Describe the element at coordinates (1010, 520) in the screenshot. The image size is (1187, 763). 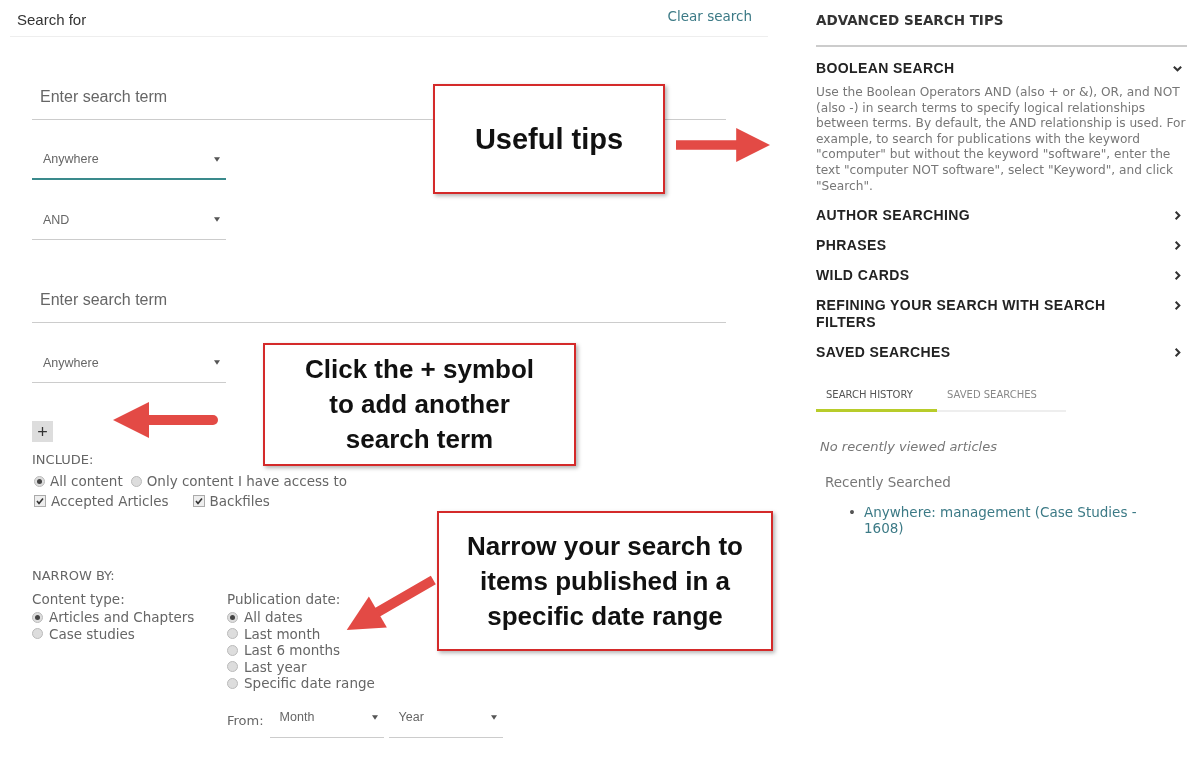
I see `recent-search-link: Anywhere: management (Case Studies - 1608)` at that location.